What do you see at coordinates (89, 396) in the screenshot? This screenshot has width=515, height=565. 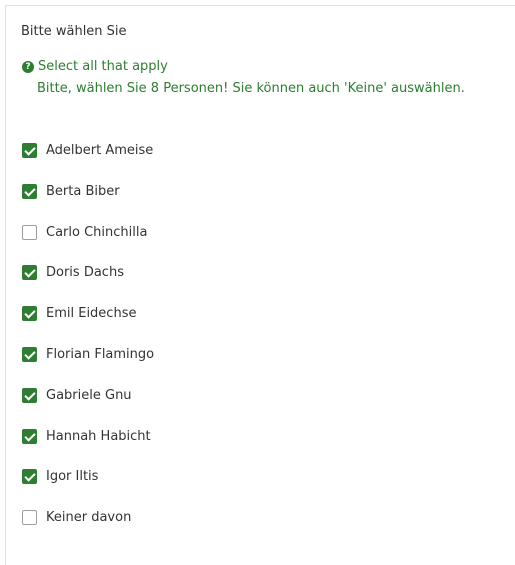 I see `option-label: Gabriele Gnu` at bounding box center [89, 396].